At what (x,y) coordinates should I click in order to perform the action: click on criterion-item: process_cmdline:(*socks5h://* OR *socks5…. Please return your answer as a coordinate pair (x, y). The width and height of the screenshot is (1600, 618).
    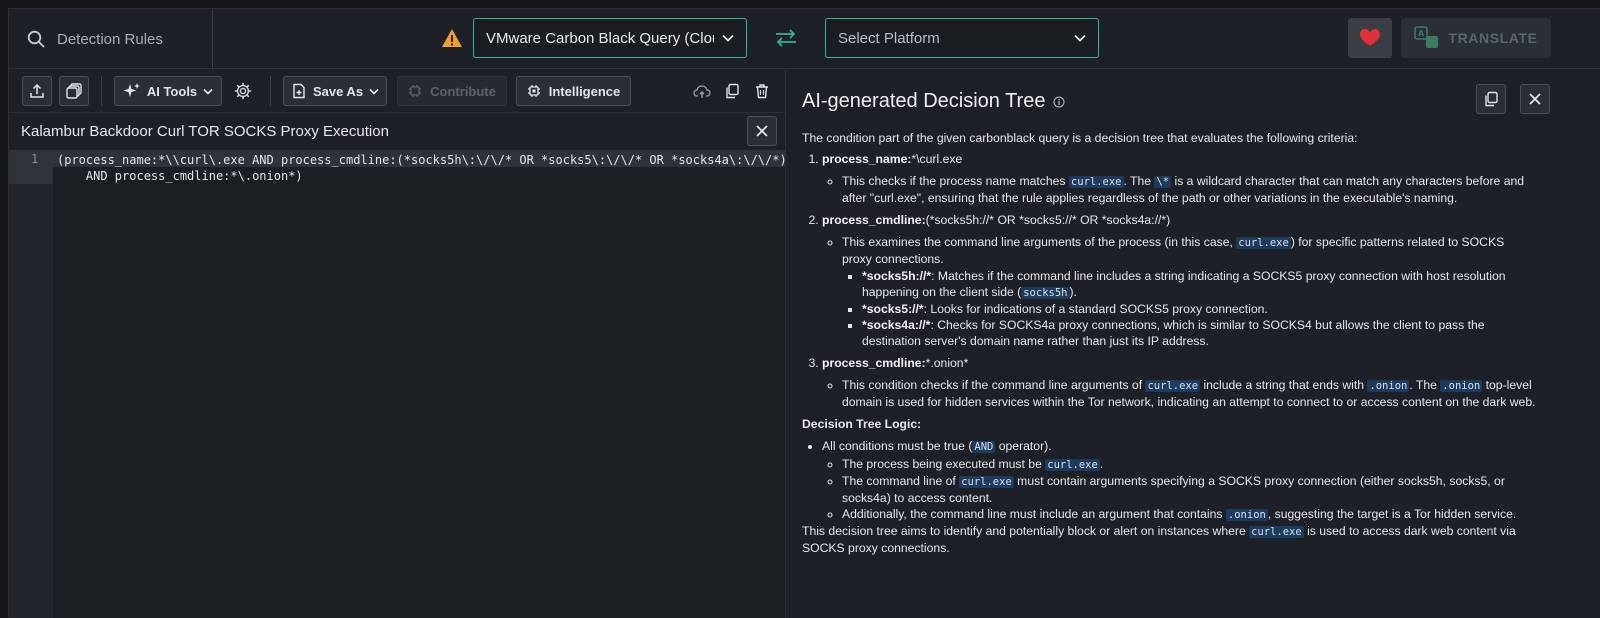
    Looking at the image, I should click on (1179, 280).